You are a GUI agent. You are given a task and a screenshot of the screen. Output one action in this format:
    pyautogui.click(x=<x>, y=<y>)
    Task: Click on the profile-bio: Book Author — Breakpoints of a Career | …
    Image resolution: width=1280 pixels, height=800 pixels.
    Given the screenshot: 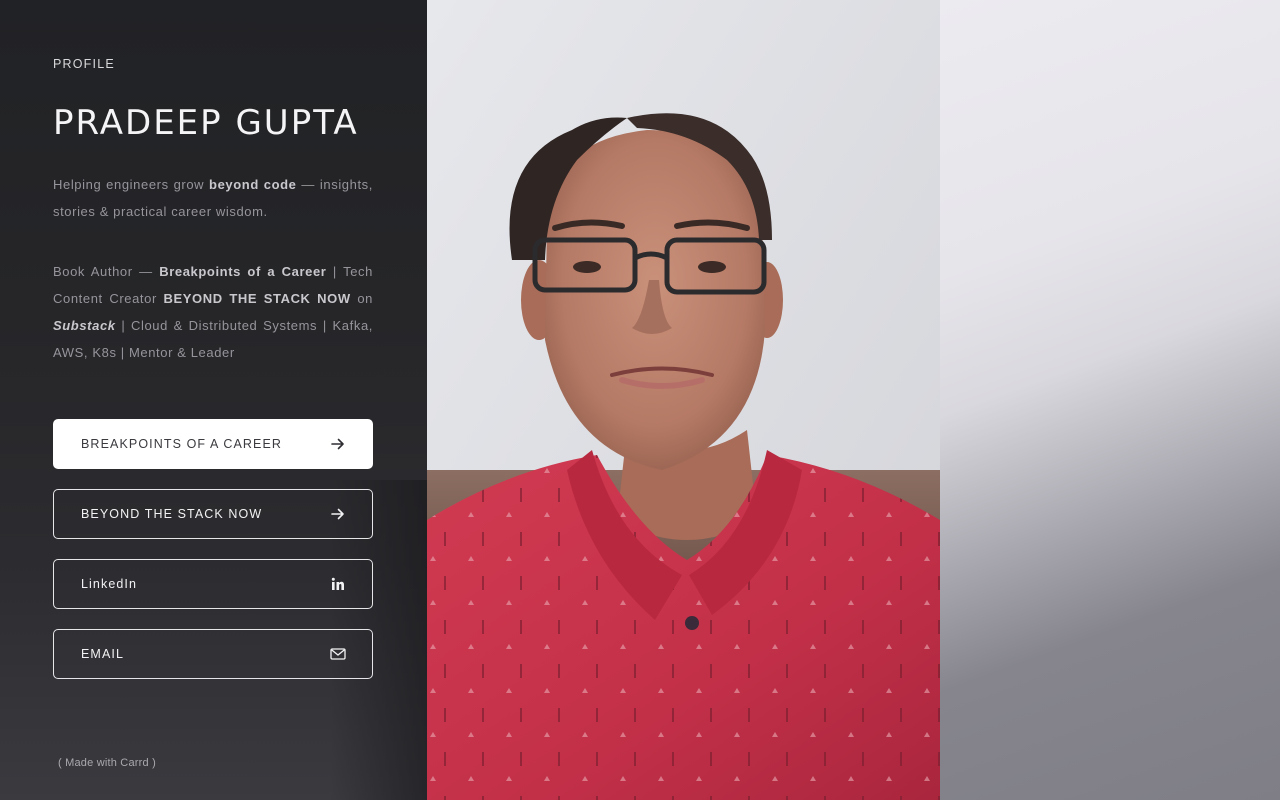 What is the action you would take?
    pyautogui.click(x=213, y=312)
    